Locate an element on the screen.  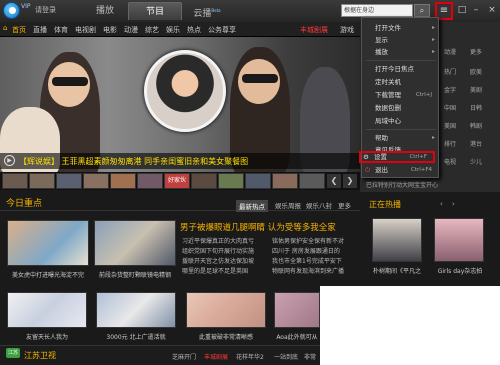
news-link: 组织党国下旬开展行动实施 is located at coordinates (218, 250).